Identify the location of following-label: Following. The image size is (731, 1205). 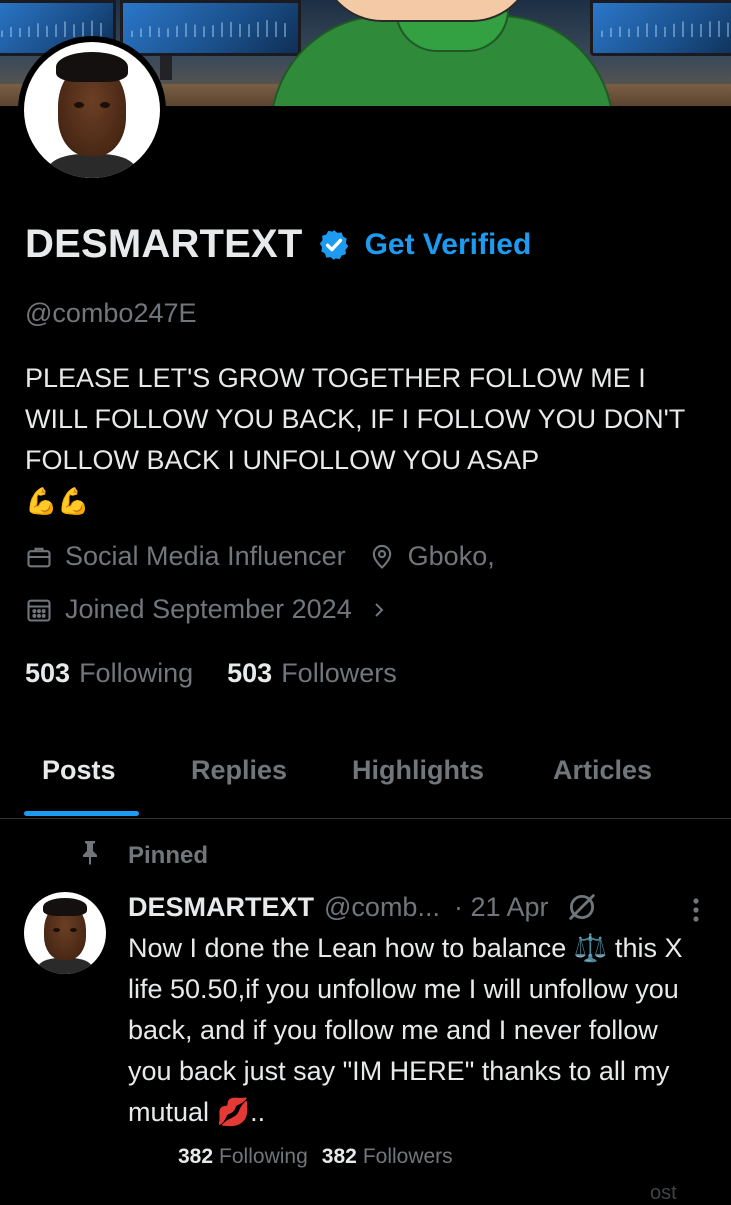
(136, 673).